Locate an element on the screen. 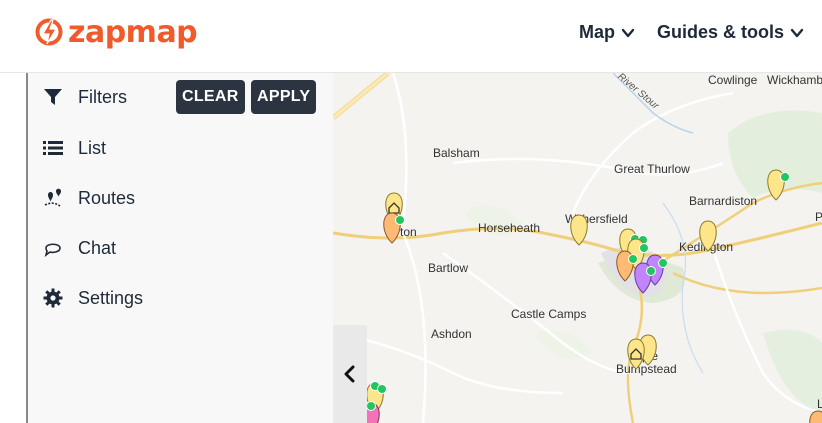 This screenshot has height=423, width=822. filter-icon is located at coordinates (53, 97).